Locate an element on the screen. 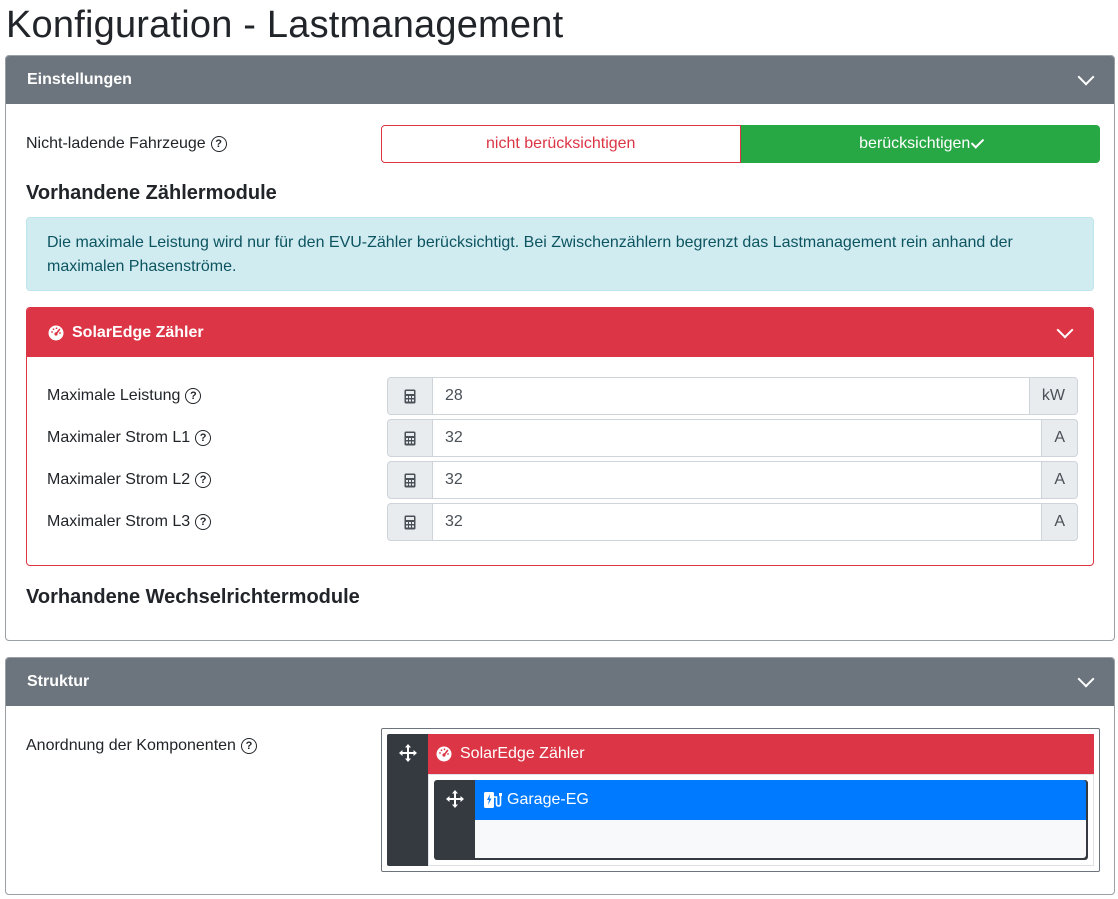 This screenshot has width=1118, height=899. l2-input-group: A is located at coordinates (732, 480).